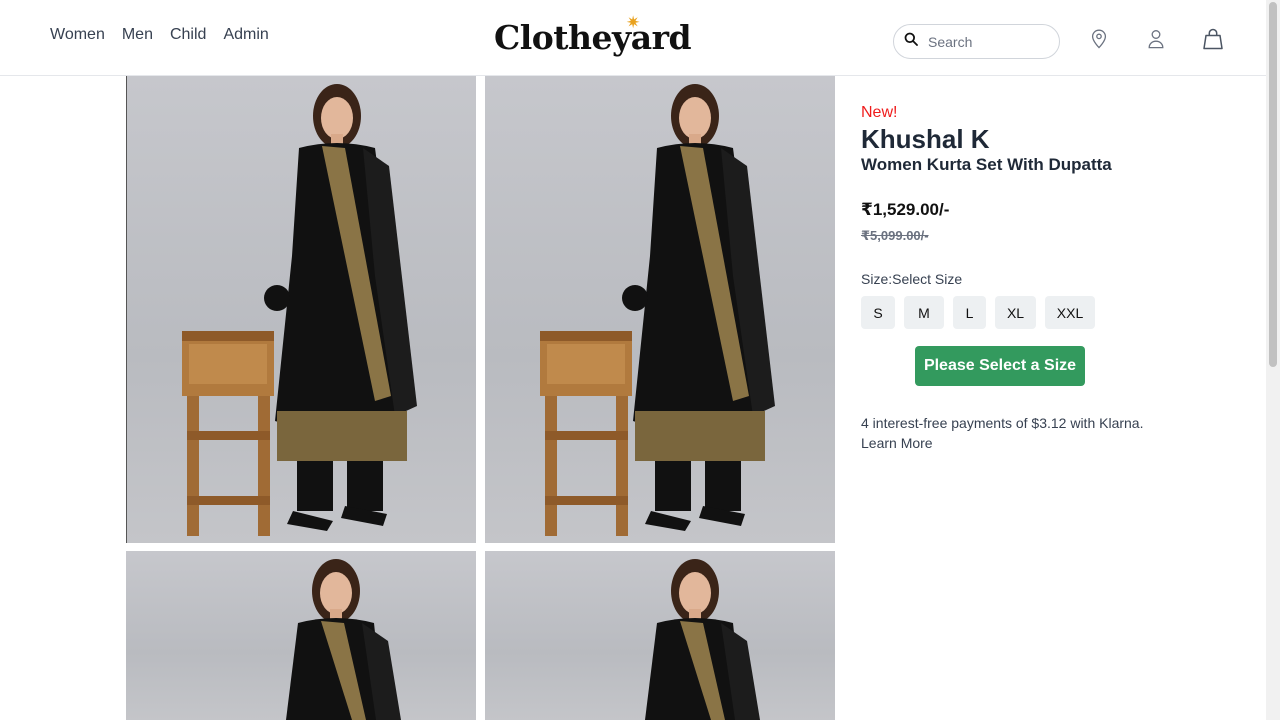  I want to click on learn-more-link: Learn More, so click(897, 443).